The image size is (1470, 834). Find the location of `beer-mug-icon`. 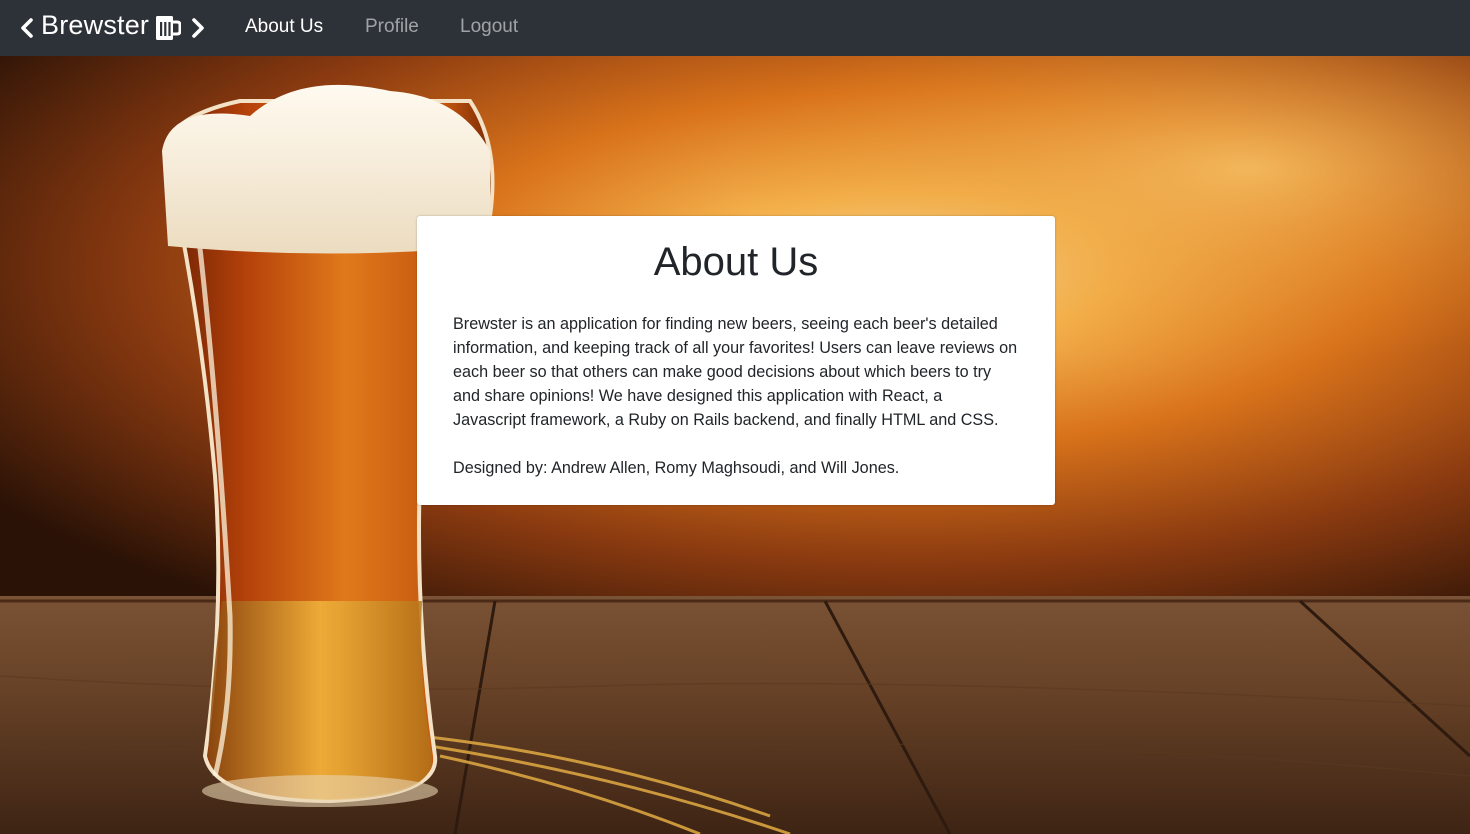

beer-mug-icon is located at coordinates (169, 28).